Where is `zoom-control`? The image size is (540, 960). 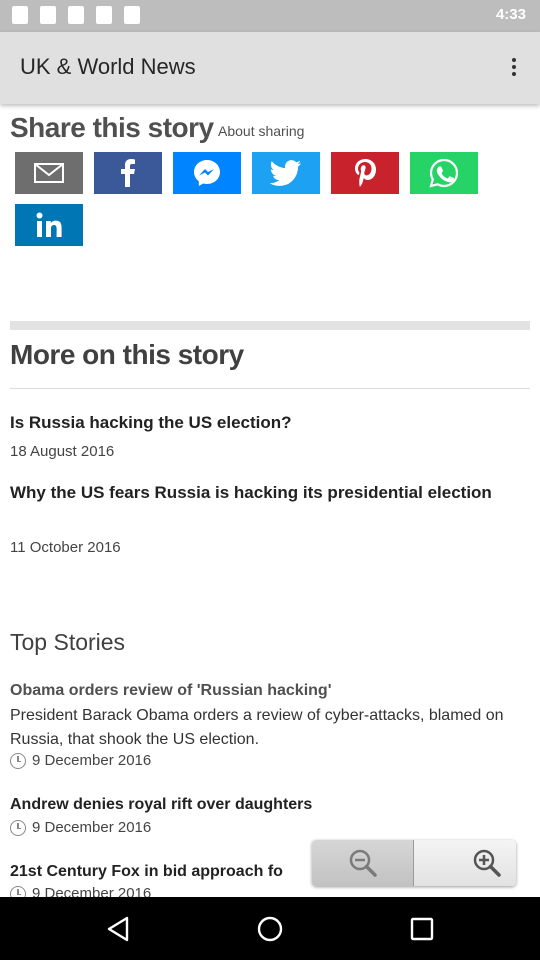
zoom-control is located at coordinates (414, 863).